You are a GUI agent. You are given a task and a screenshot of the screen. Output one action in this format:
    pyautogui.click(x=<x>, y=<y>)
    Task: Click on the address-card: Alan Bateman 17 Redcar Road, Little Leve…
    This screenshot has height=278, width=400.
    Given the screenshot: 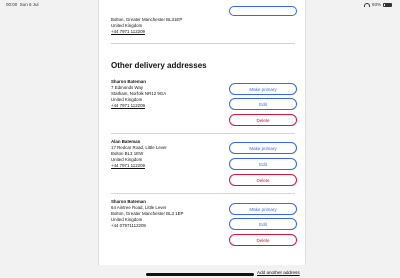 What is the action you would take?
    pyautogui.click(x=139, y=154)
    